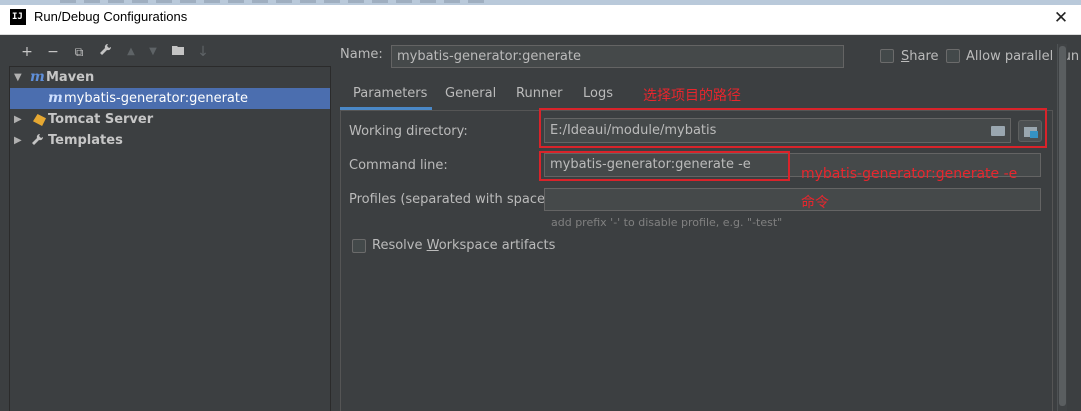 Image resolution: width=1081 pixels, height=411 pixels. I want to click on edit-defaults-icon, so click(105, 52).